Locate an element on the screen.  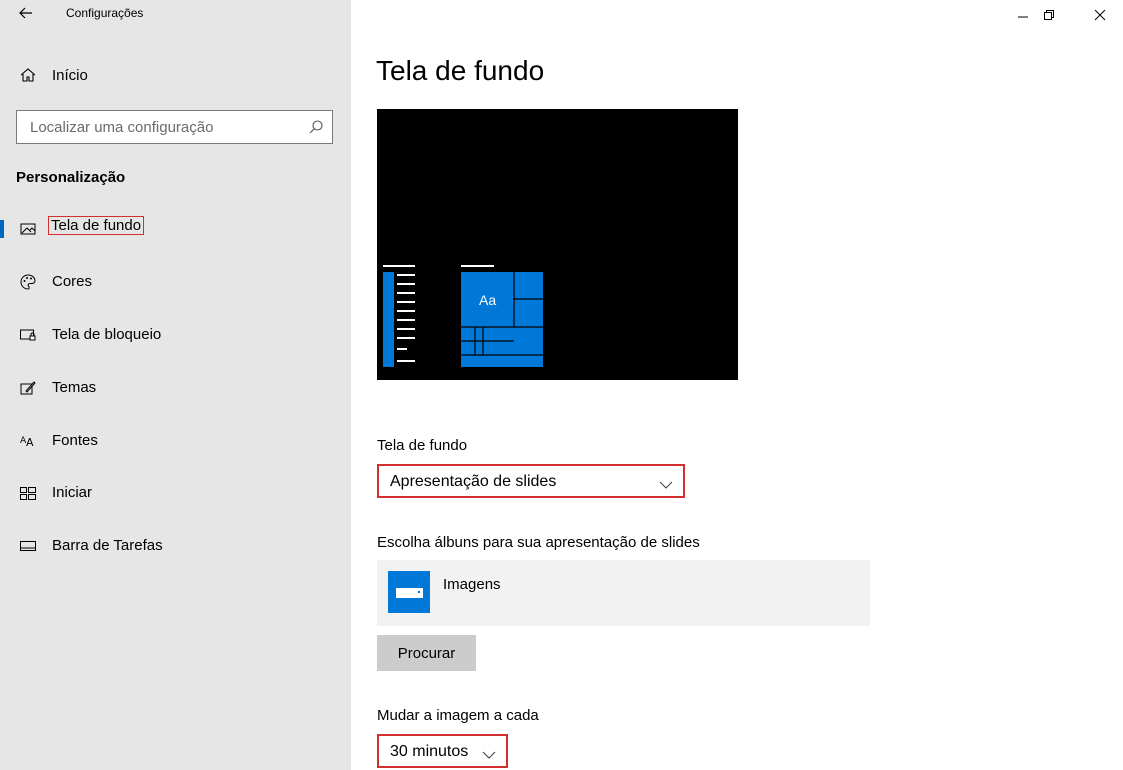
background-label: Tela de fundo is located at coordinates (422, 445).